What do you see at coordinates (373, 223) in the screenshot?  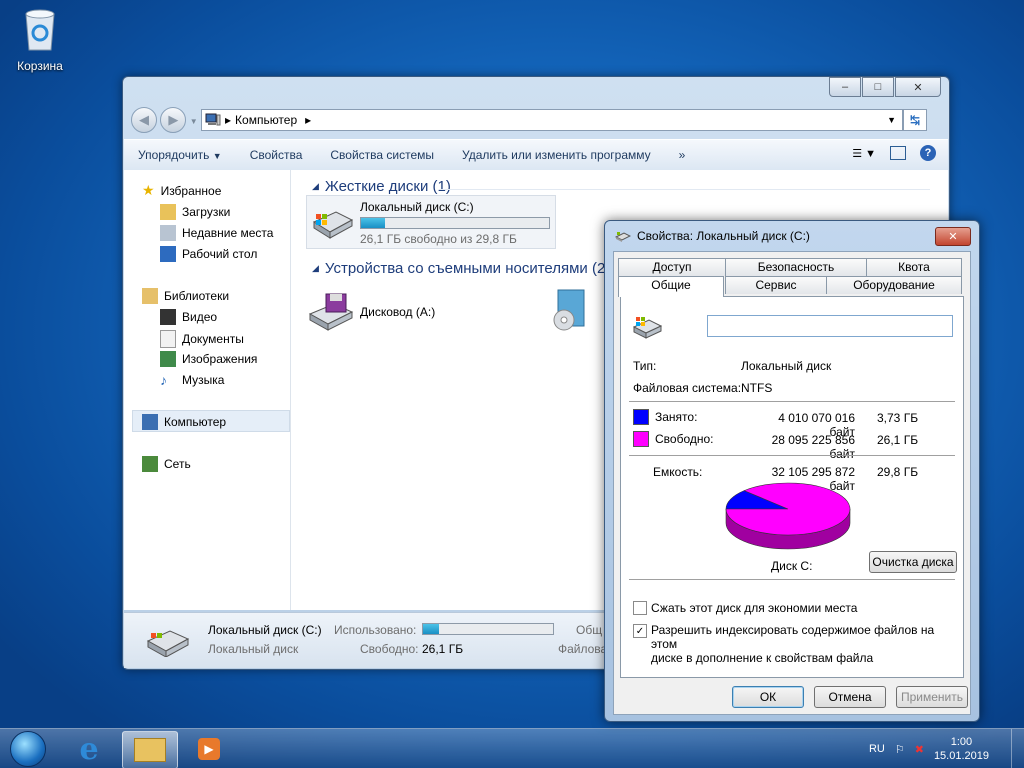 I see `drive-usage-fill` at bounding box center [373, 223].